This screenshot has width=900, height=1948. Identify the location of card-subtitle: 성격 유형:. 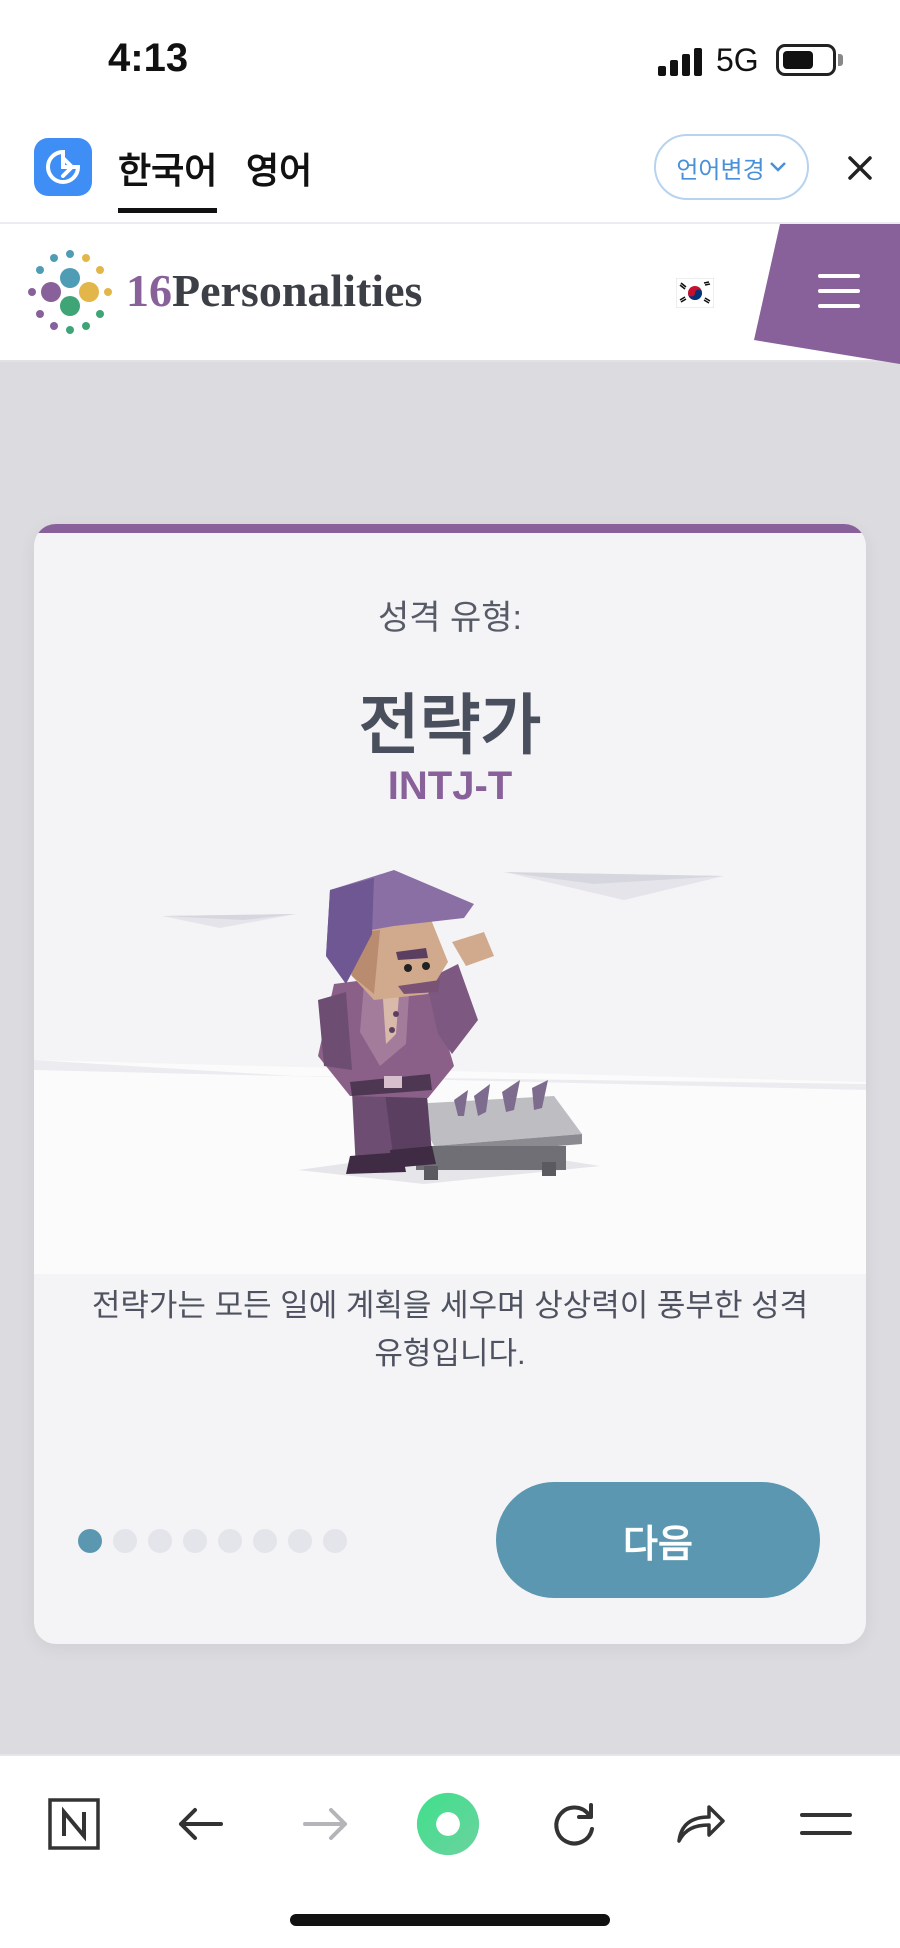
(449, 618).